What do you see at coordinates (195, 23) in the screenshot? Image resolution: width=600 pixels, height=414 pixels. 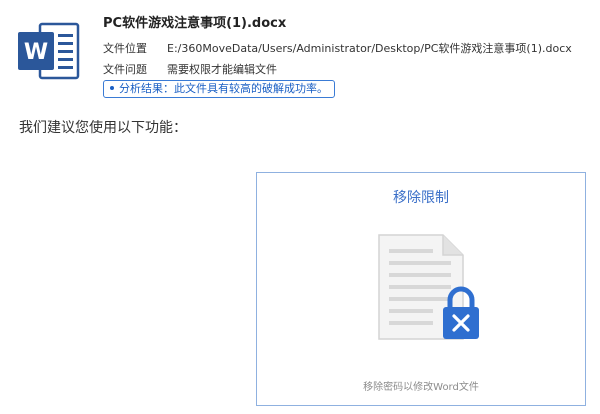 I see `file-name: PC软件游戏注意事项(1).docx` at bounding box center [195, 23].